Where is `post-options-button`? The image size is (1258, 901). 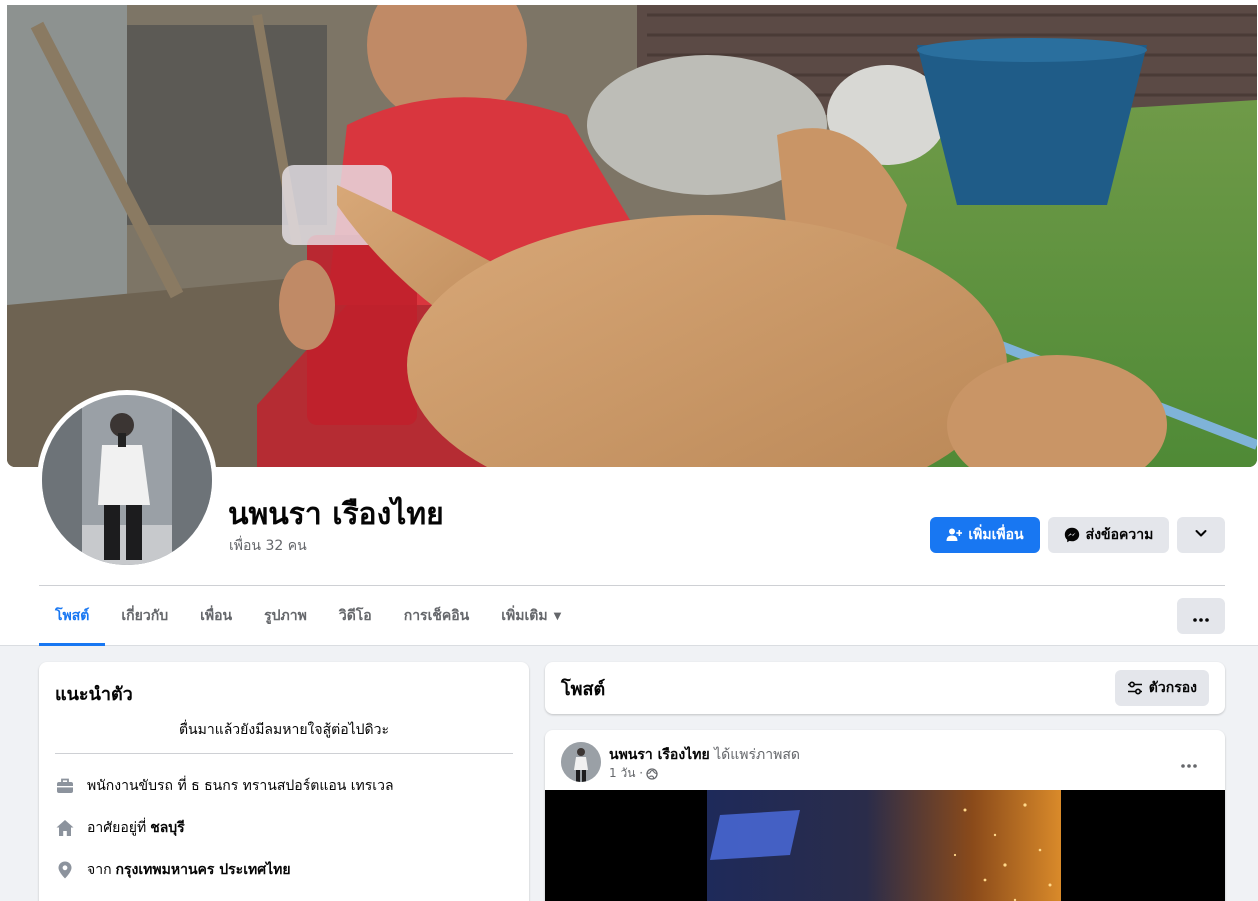 post-options-button is located at coordinates (1189, 762).